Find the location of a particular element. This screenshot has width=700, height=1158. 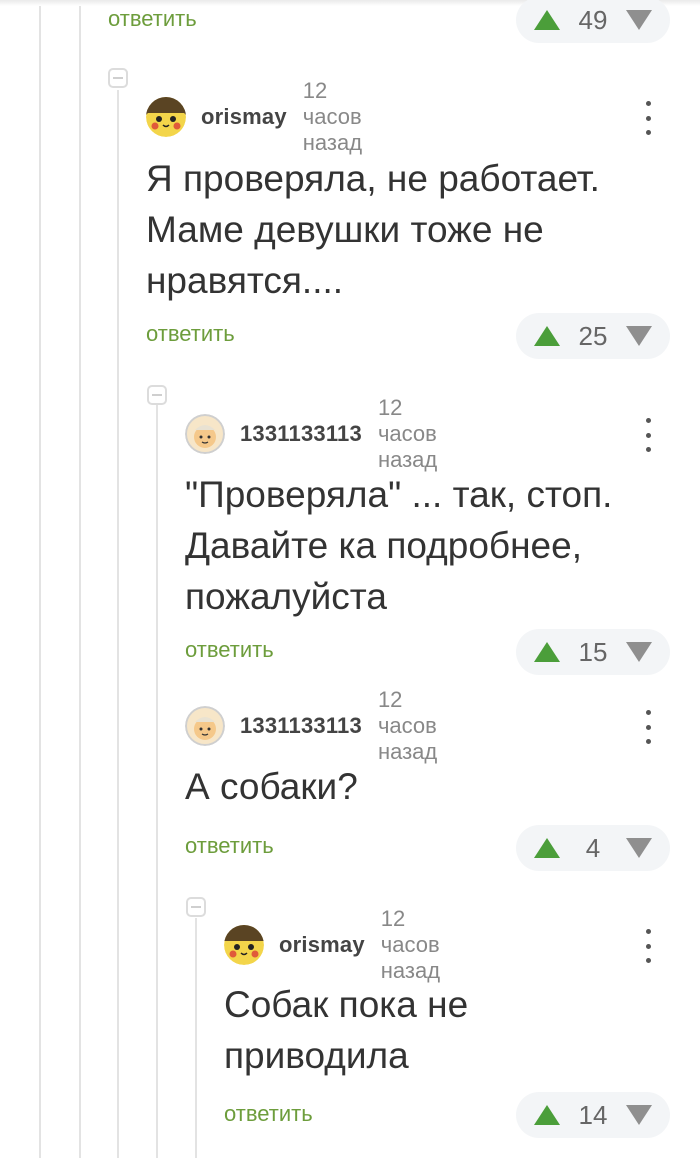

reply-link-top: ответить is located at coordinates (152, 19).